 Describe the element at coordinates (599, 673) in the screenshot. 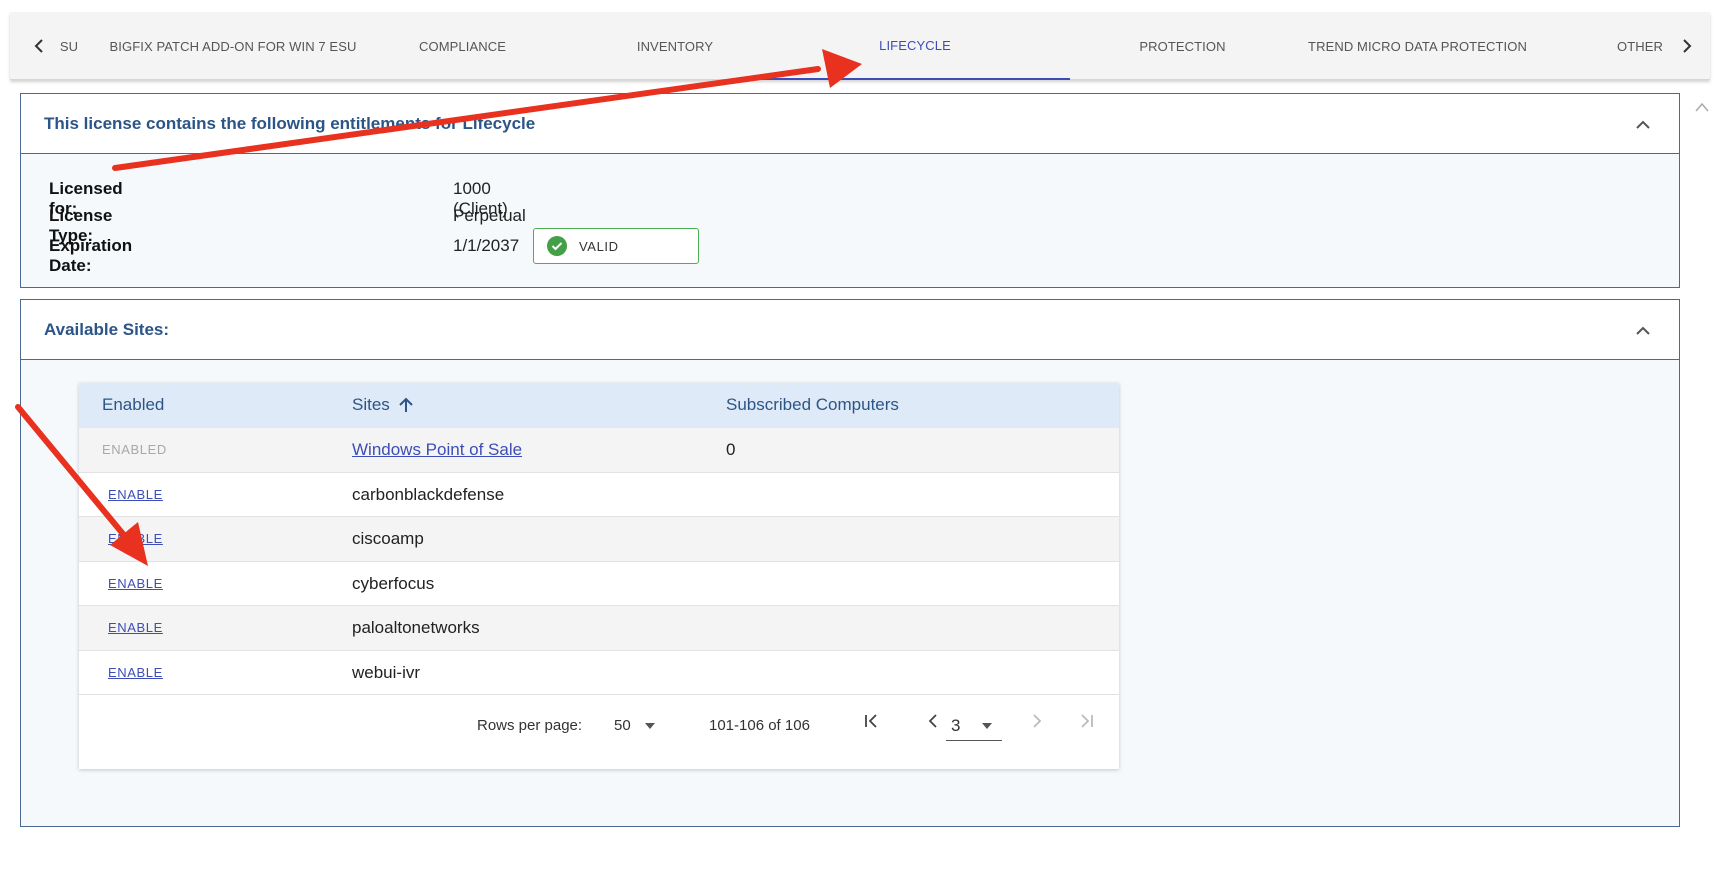

I see `table-row: ENABLE webui-ivr` at that location.